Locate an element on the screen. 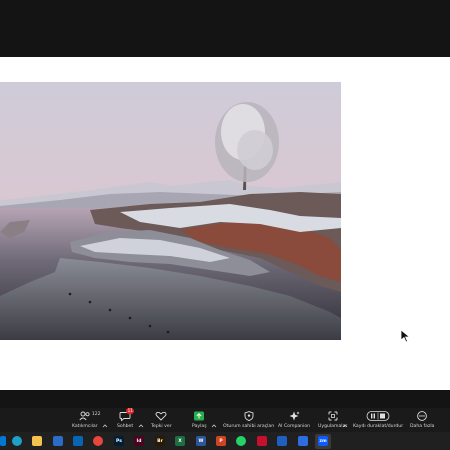 The image size is (450, 450). excel-icon: X is located at coordinates (180, 441).